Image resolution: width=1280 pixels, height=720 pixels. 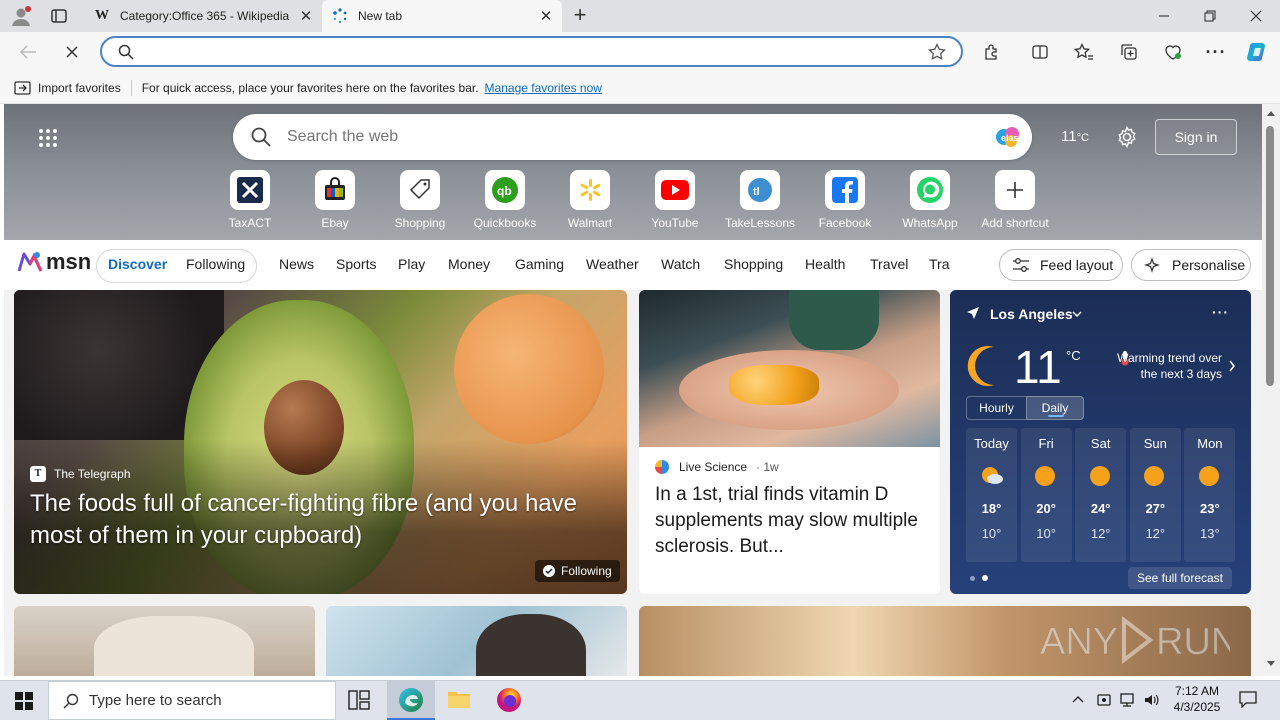 What do you see at coordinates (24, 700) in the screenshot?
I see `start-button` at bounding box center [24, 700].